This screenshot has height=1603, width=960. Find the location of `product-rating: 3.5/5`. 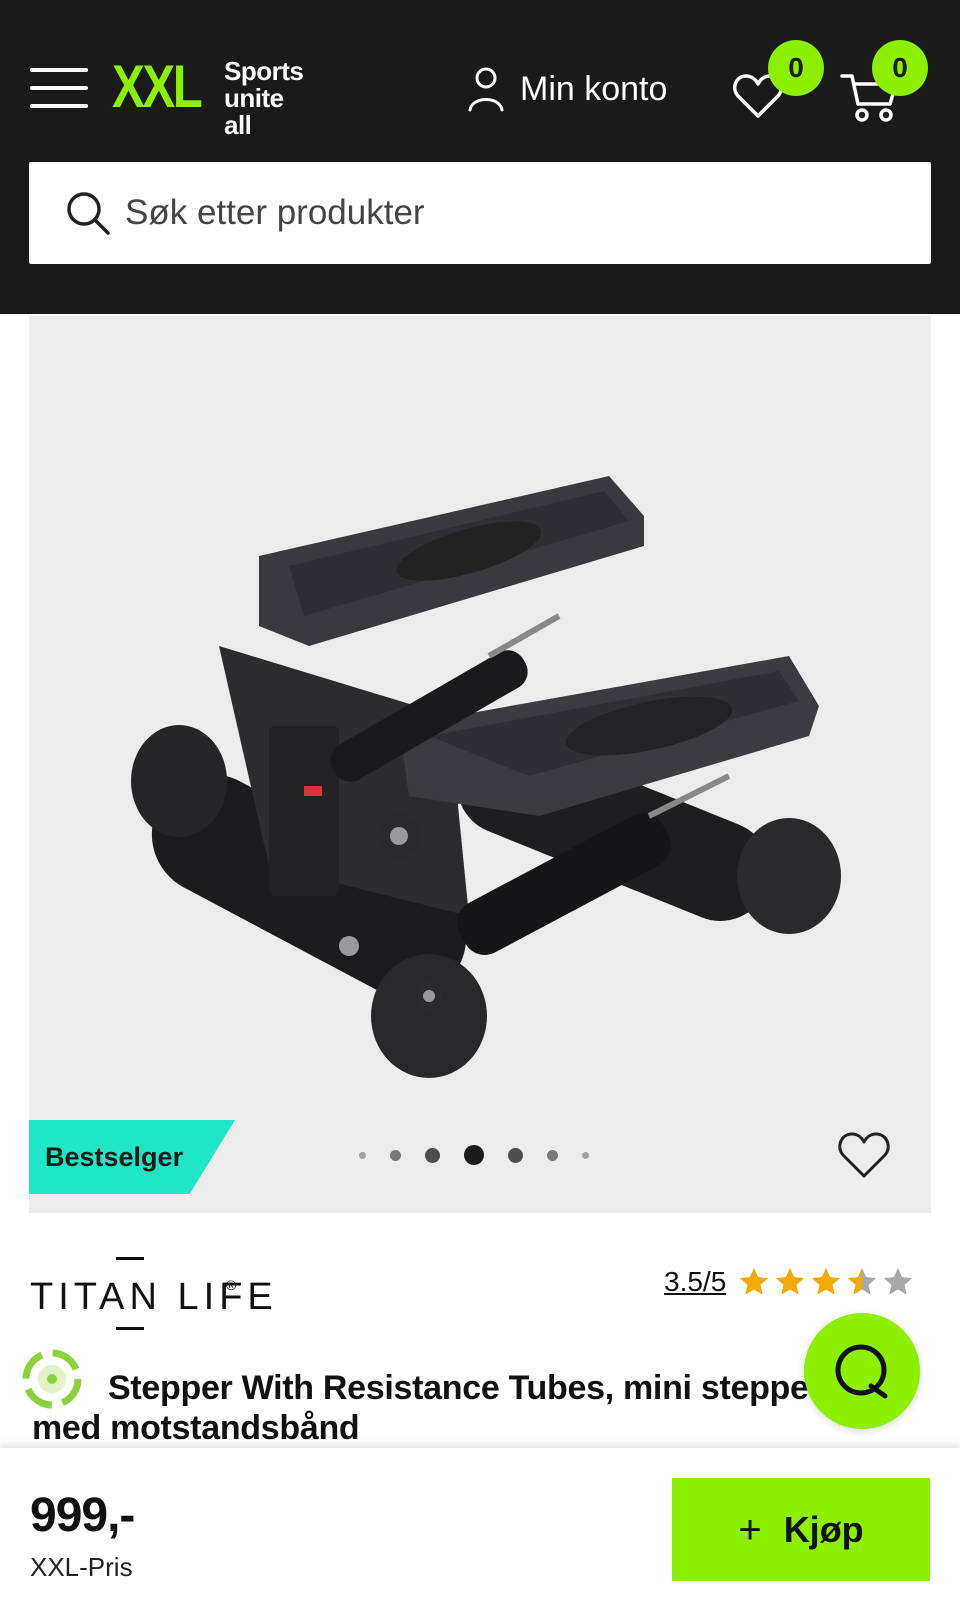

product-rating: 3.5/5 is located at coordinates (790, 1282).